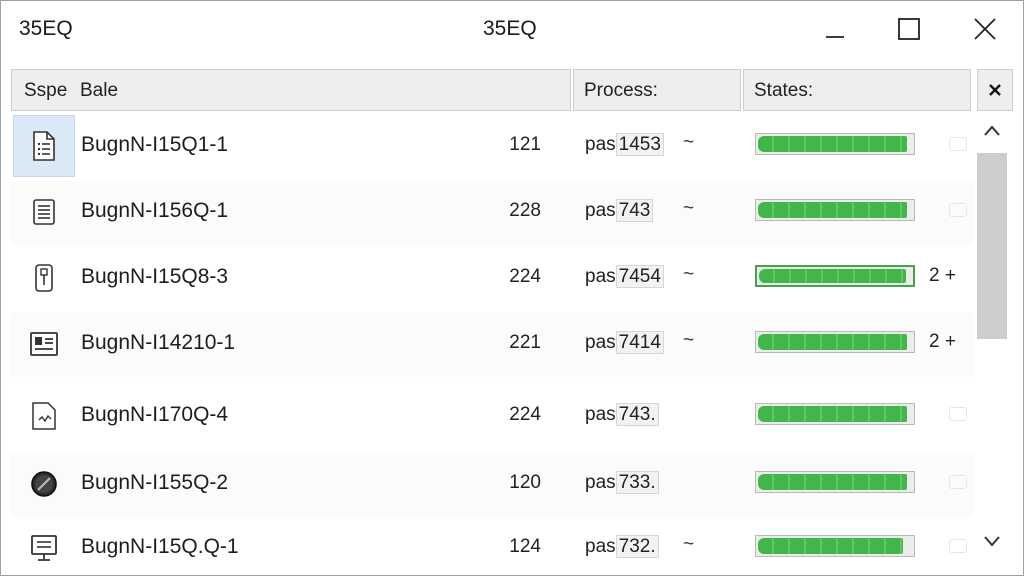 Image resolution: width=1024 pixels, height=576 pixels. Describe the element at coordinates (155, 144) in the screenshot. I see `row-name: BugnN-I15Q1-1` at that location.